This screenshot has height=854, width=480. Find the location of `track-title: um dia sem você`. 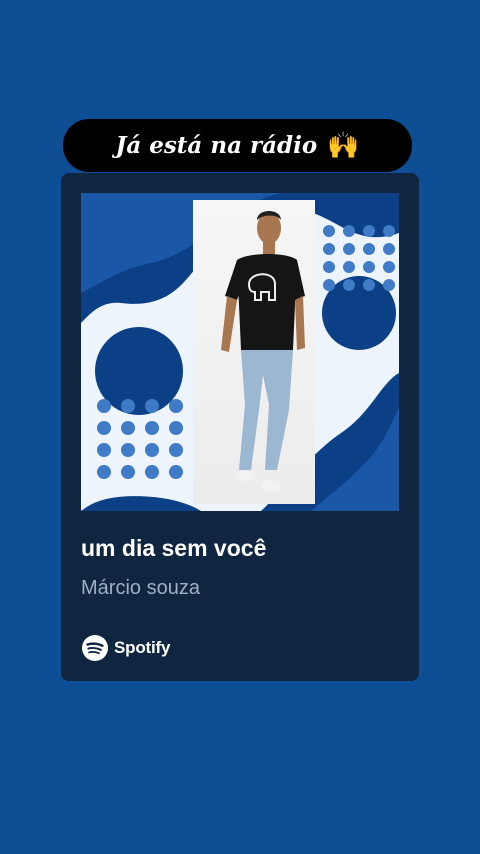

track-title: um dia sem você is located at coordinates (174, 548).